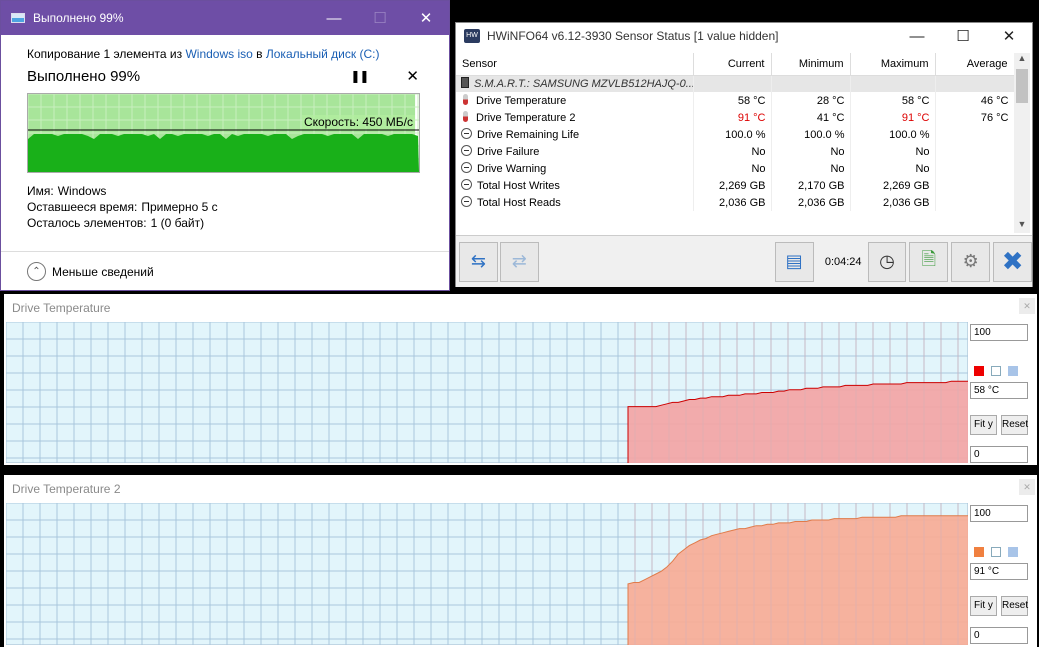 This screenshot has width=1039, height=647. I want to click on hwinfo-minimize-button: —, so click(917, 36).